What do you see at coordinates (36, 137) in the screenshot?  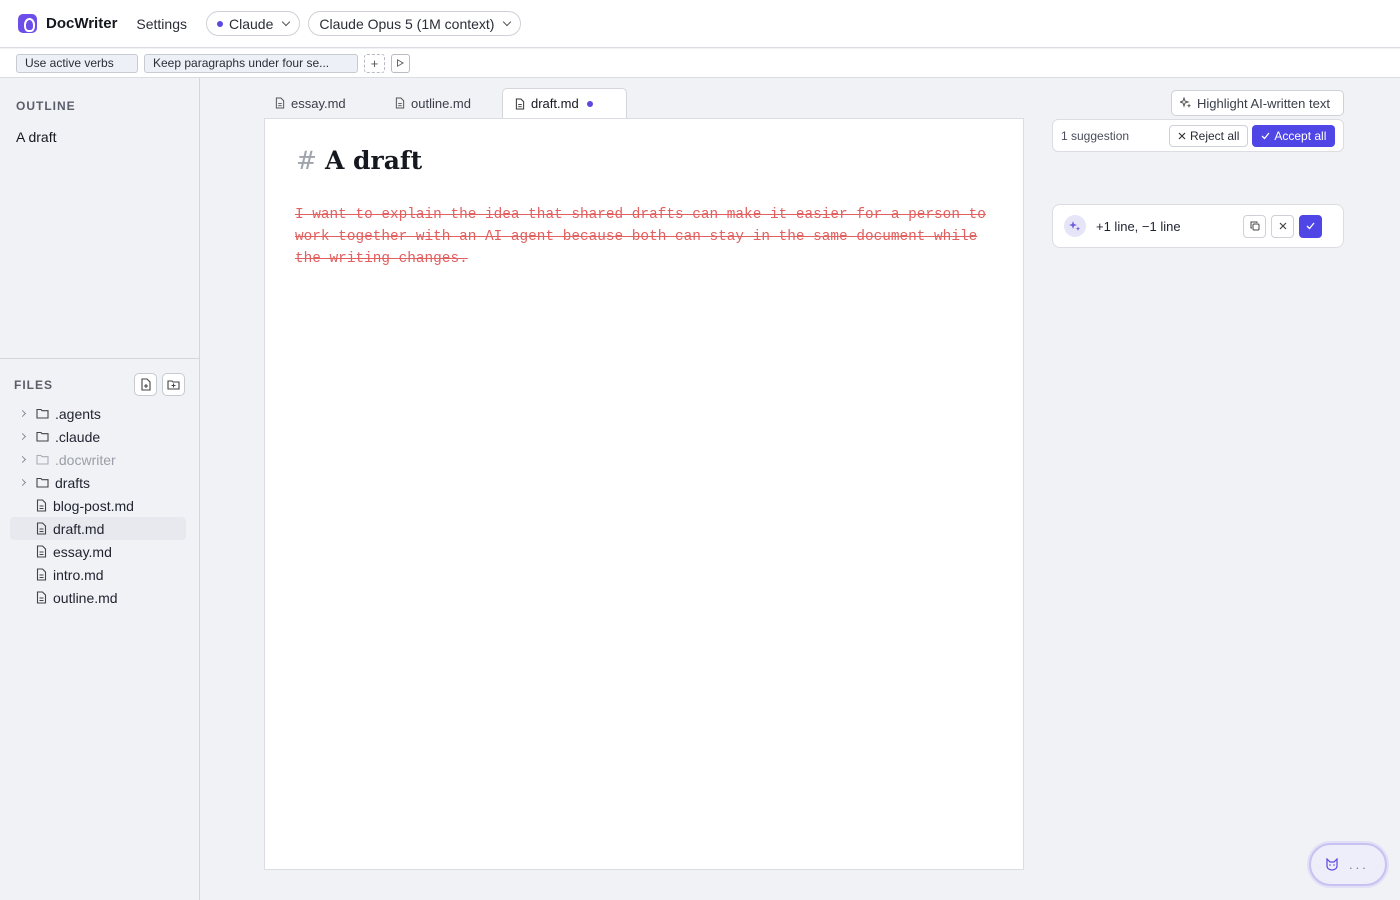 I see `outline-item: A draft` at bounding box center [36, 137].